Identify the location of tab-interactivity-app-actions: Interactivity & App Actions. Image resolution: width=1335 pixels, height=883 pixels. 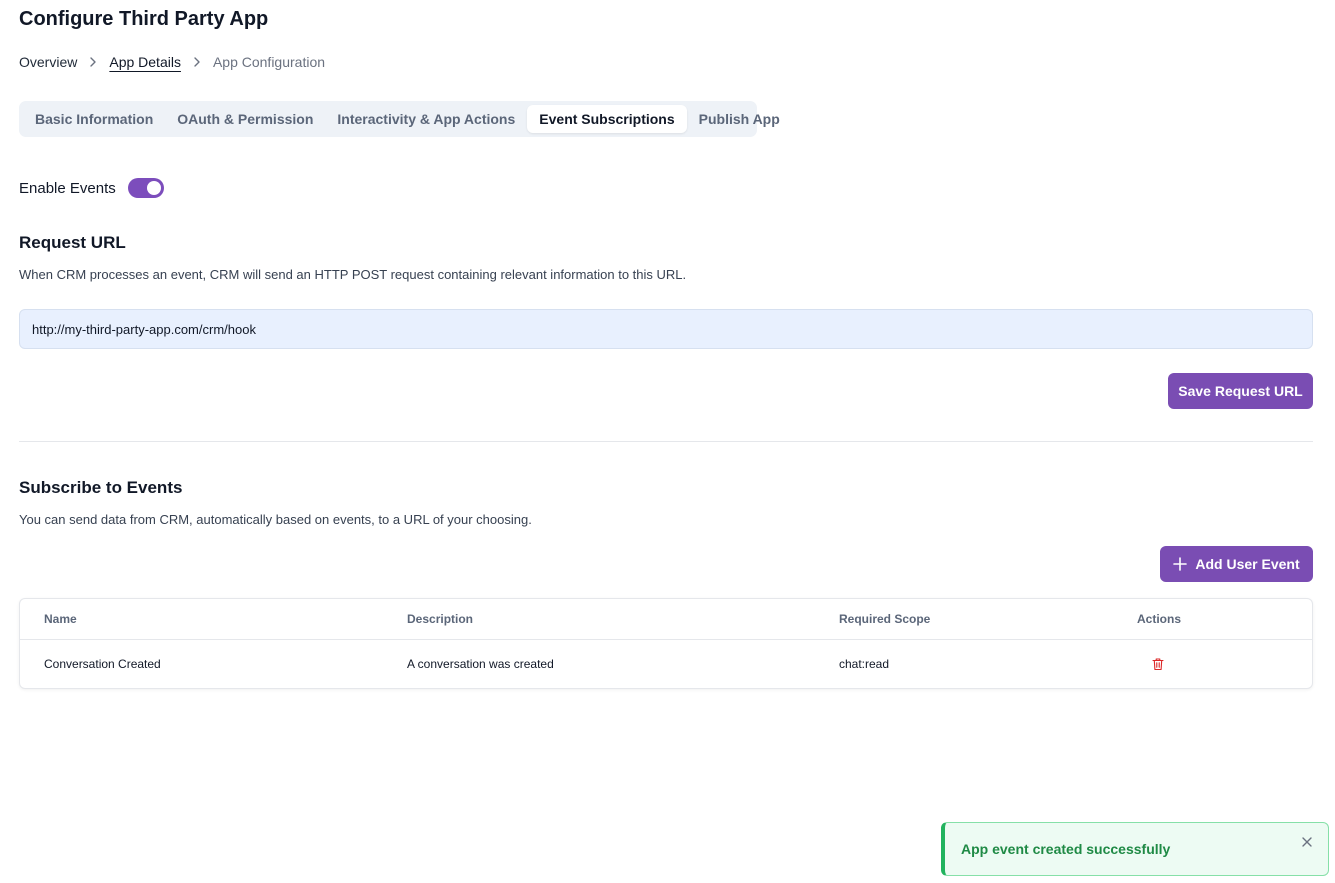
(426, 119).